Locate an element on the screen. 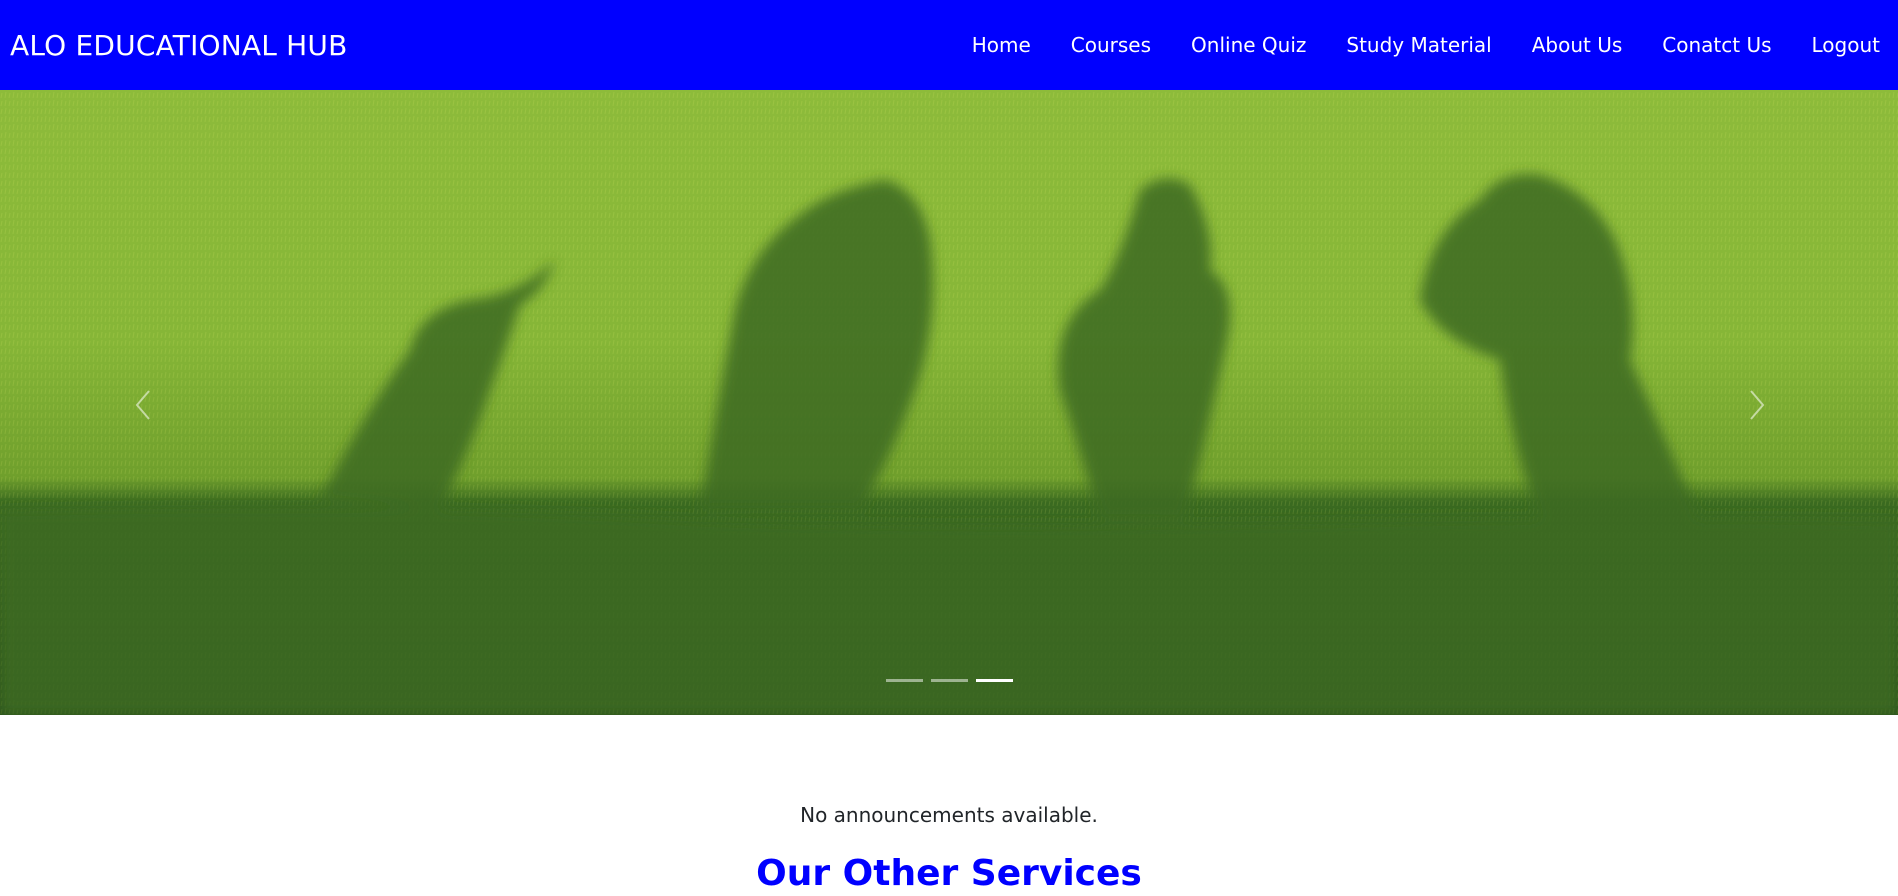 This screenshot has height=896, width=1898. nav-logout: Logout is located at coordinates (1846, 45).